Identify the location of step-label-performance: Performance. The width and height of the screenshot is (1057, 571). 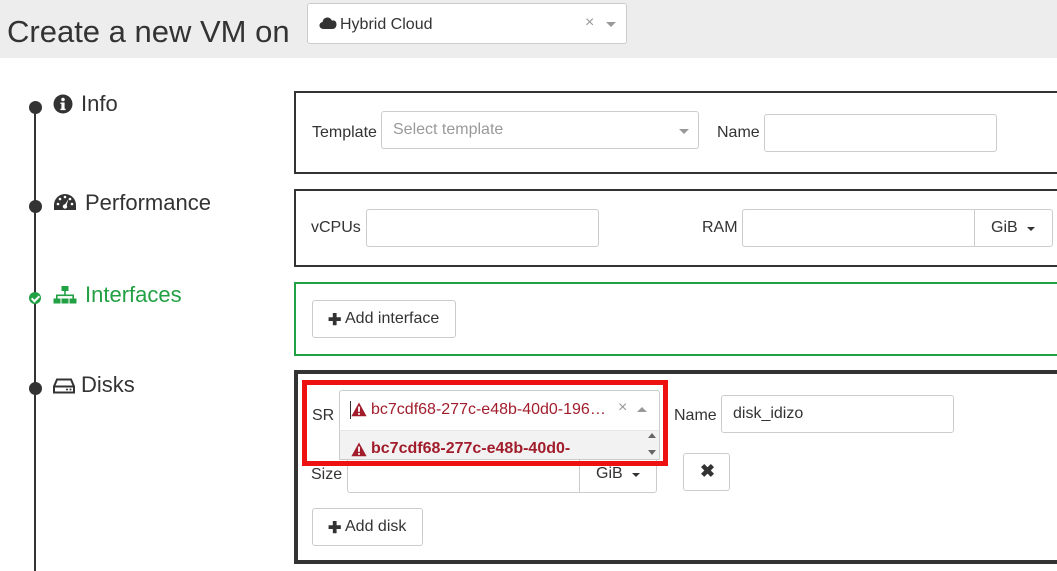
(148, 203).